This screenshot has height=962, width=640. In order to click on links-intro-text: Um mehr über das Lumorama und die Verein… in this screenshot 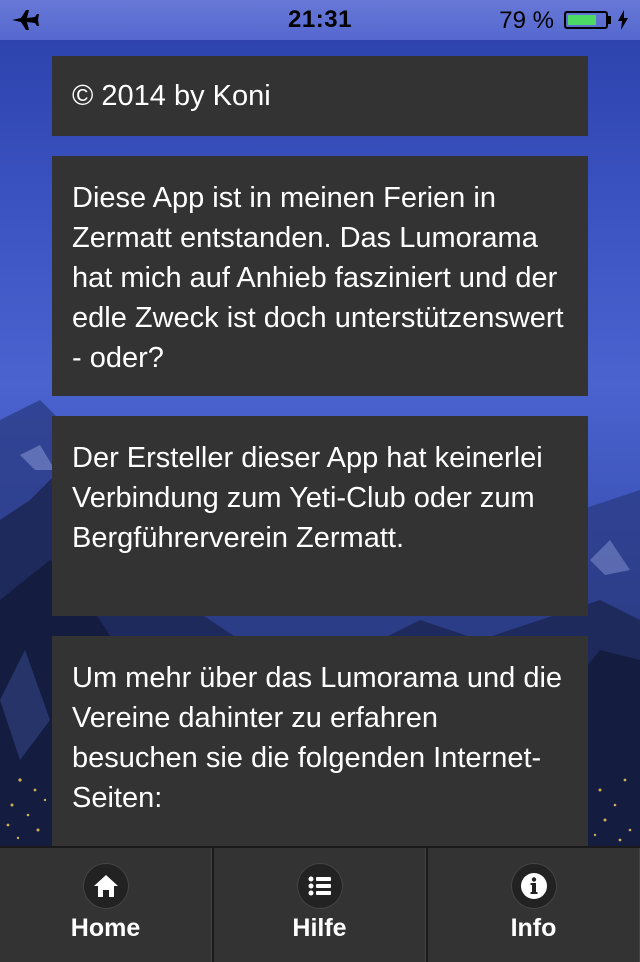, I will do `click(317, 738)`.